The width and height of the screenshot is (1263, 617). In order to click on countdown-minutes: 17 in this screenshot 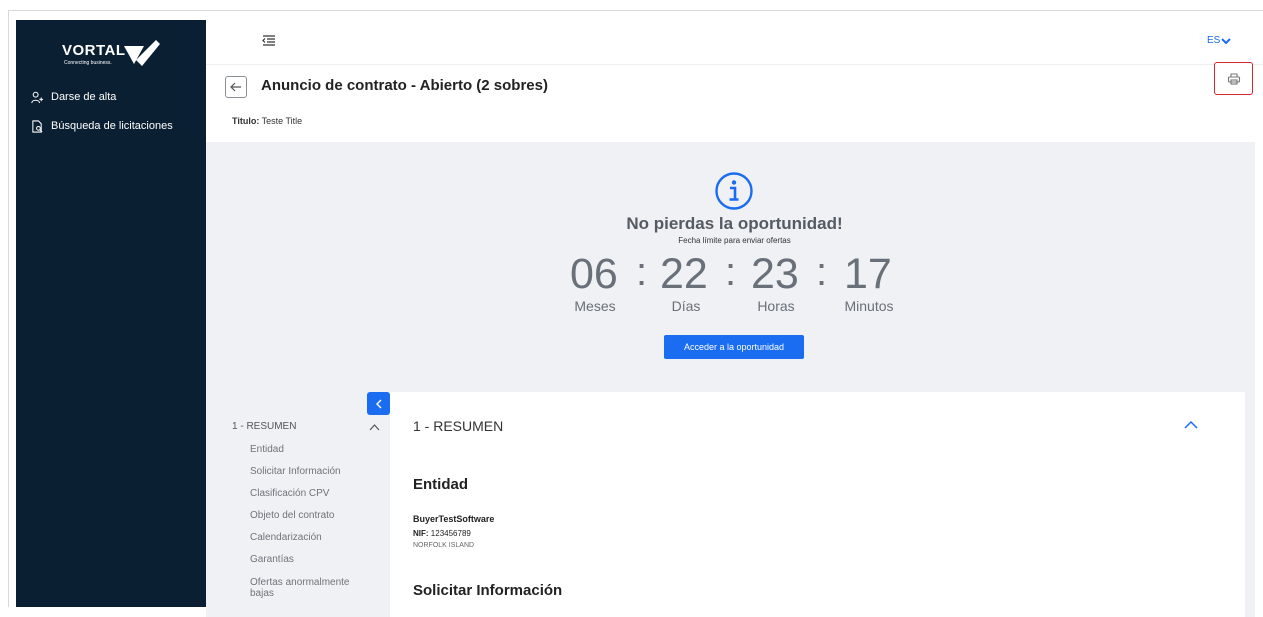, I will do `click(868, 274)`.